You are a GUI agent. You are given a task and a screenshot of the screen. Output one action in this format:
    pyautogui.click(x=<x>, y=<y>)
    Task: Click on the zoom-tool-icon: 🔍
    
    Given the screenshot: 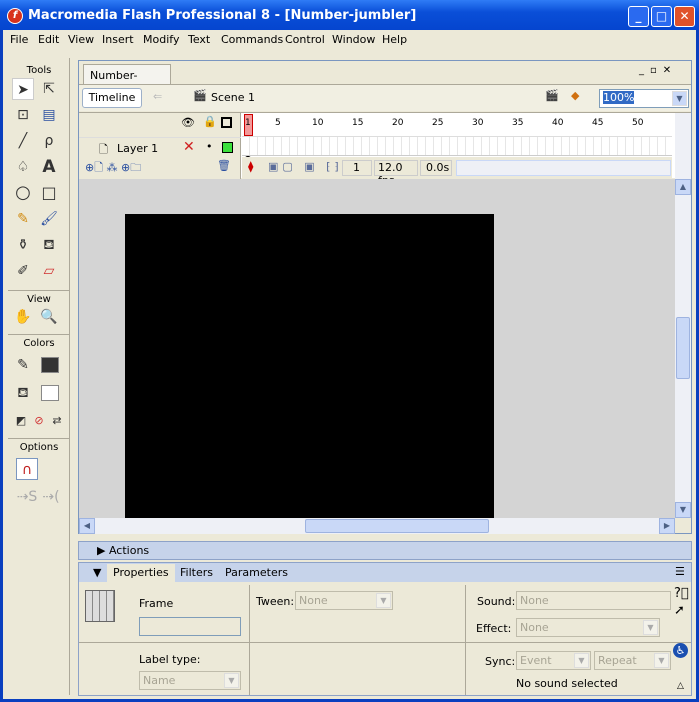 What is the action you would take?
    pyautogui.click(x=49, y=317)
    